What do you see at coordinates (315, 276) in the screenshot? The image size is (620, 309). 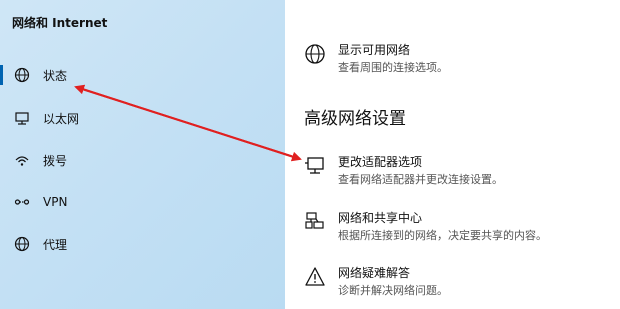 I see `warning-triangle-icon` at bounding box center [315, 276].